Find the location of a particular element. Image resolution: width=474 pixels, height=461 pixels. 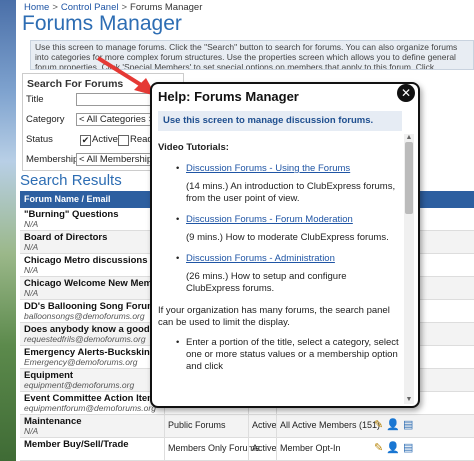

scroll-thumb is located at coordinates (409, 178).